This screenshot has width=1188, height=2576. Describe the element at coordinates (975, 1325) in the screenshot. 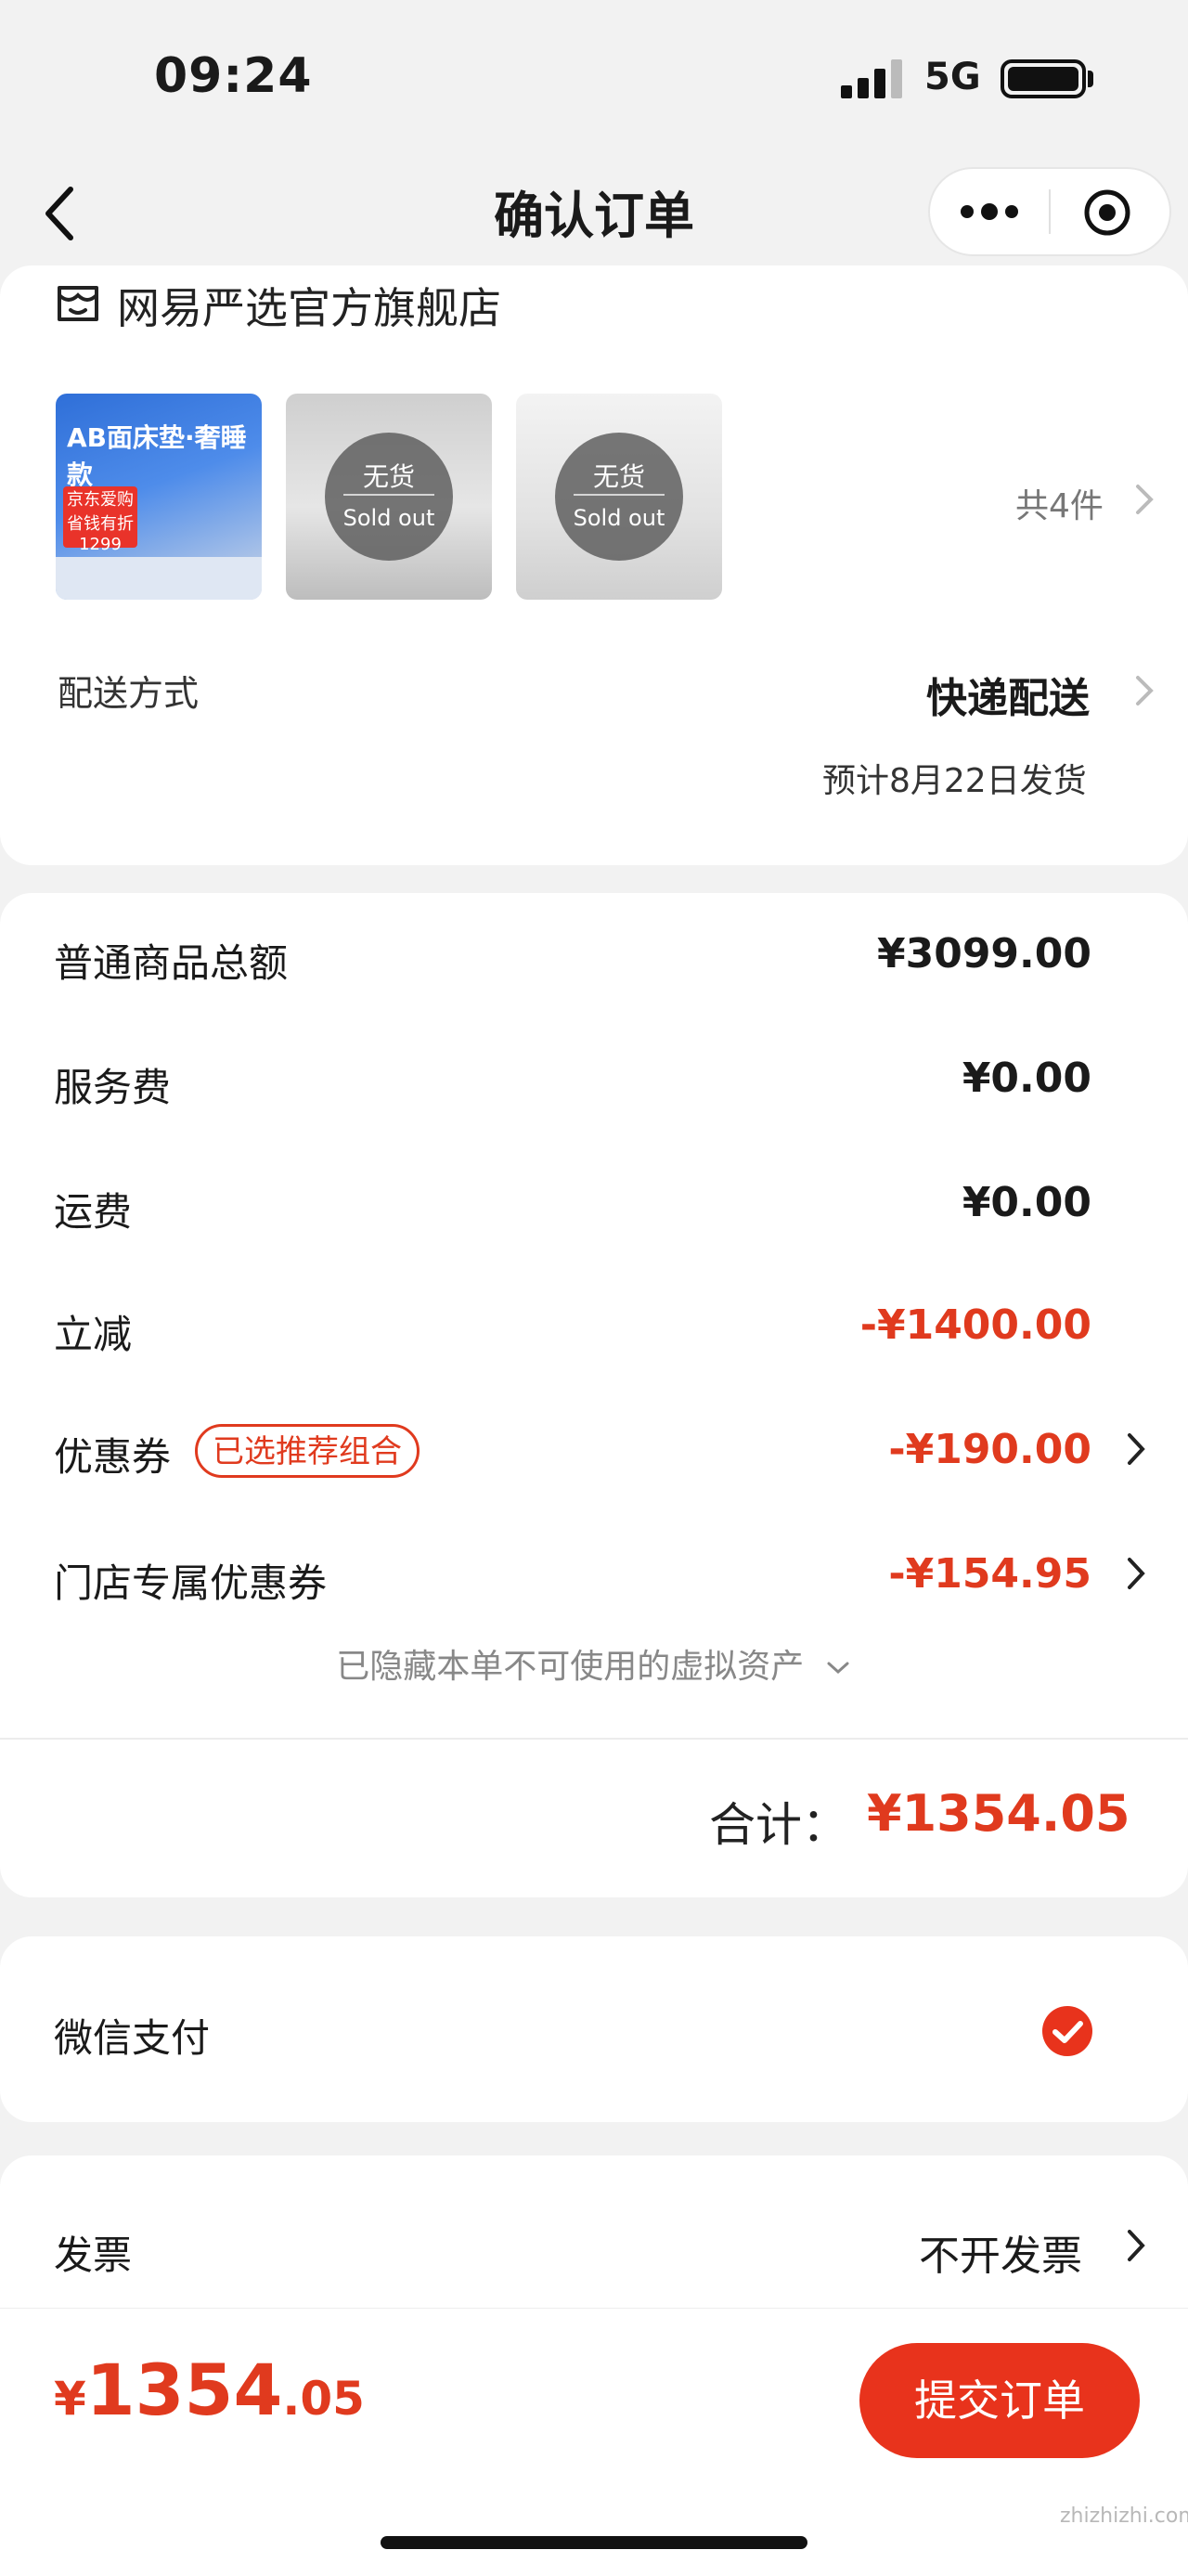

I see `discount-value: -¥1400.00` at that location.